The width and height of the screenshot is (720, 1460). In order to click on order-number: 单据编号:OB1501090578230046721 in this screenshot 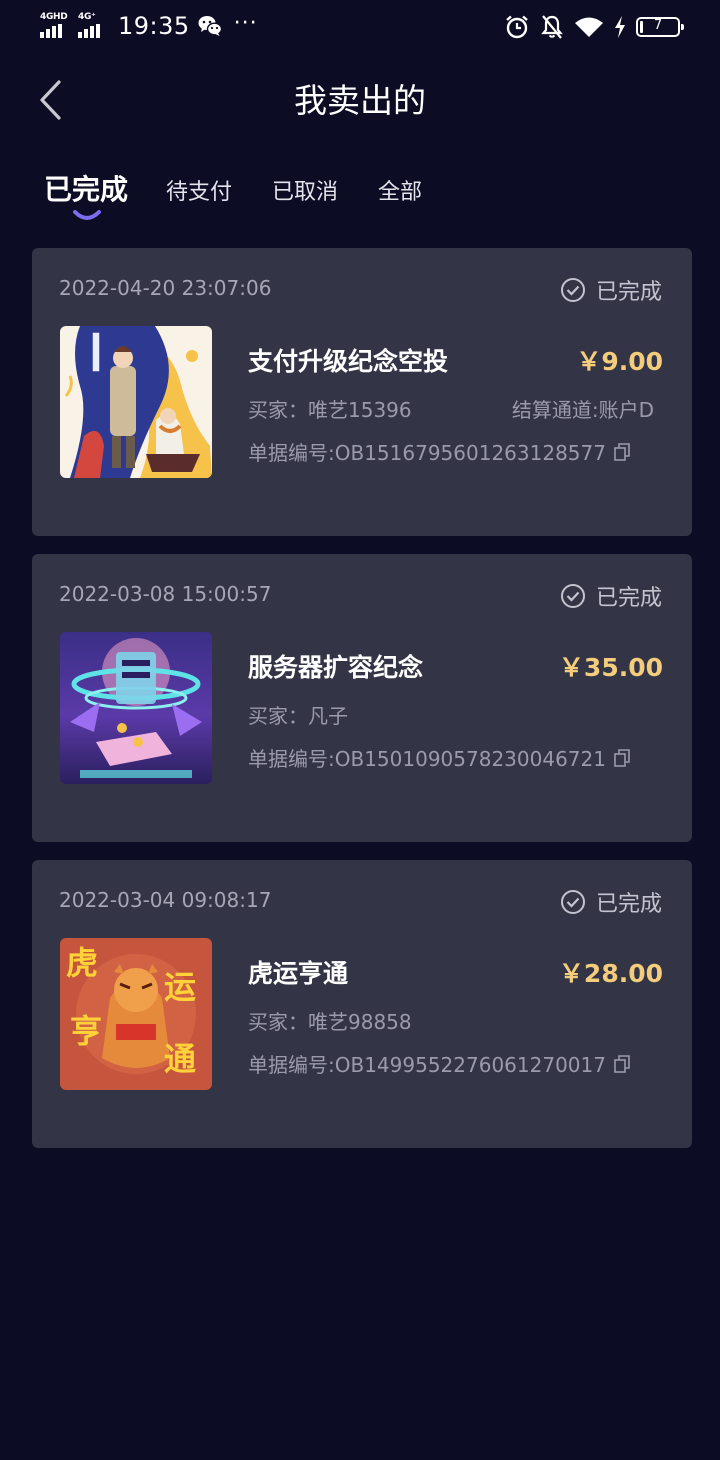, I will do `click(439, 757)`.